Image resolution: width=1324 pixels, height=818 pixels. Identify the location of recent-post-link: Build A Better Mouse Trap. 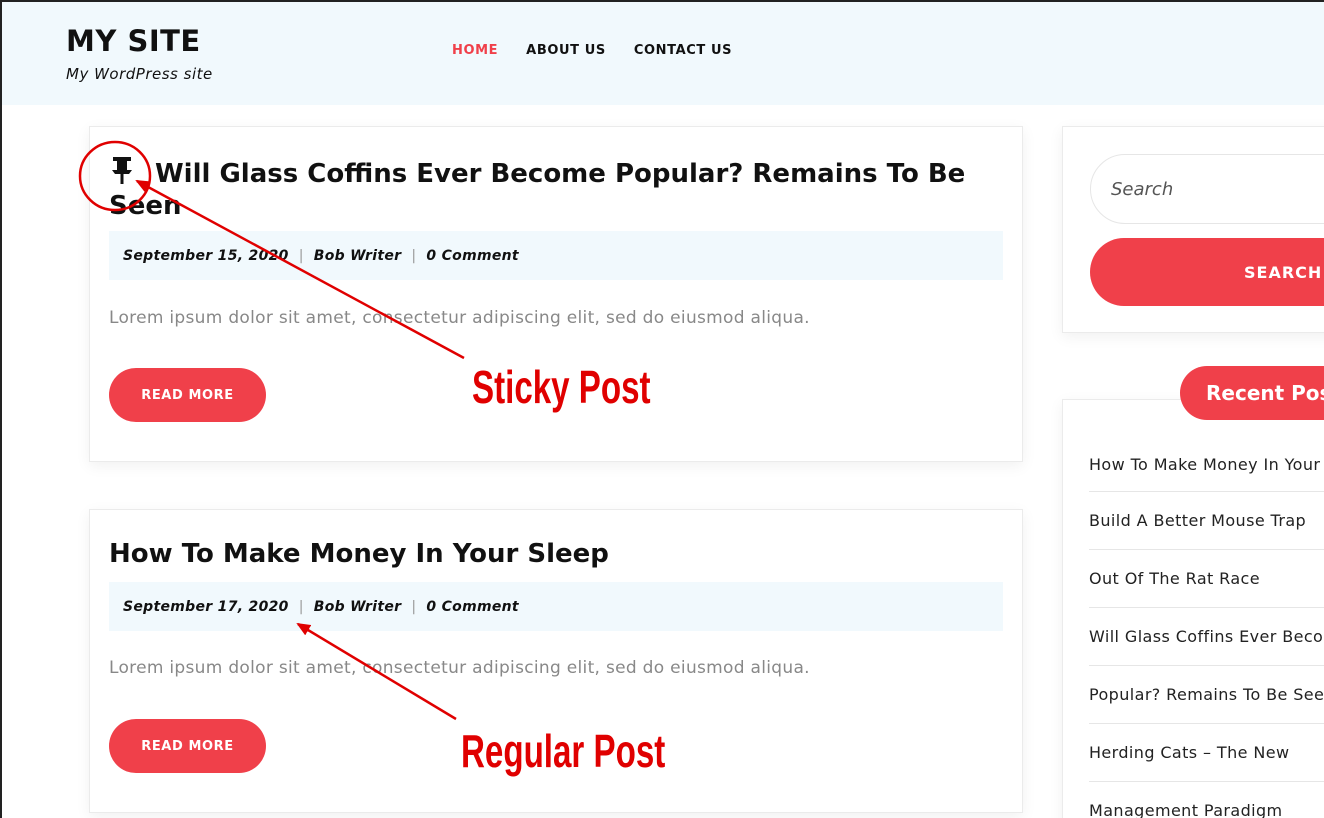
(1206, 521).